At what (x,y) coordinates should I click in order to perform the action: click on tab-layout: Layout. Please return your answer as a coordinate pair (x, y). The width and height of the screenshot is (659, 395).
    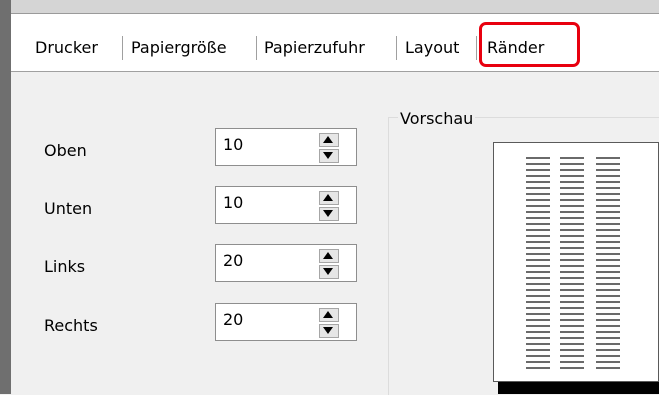
    Looking at the image, I should click on (432, 48).